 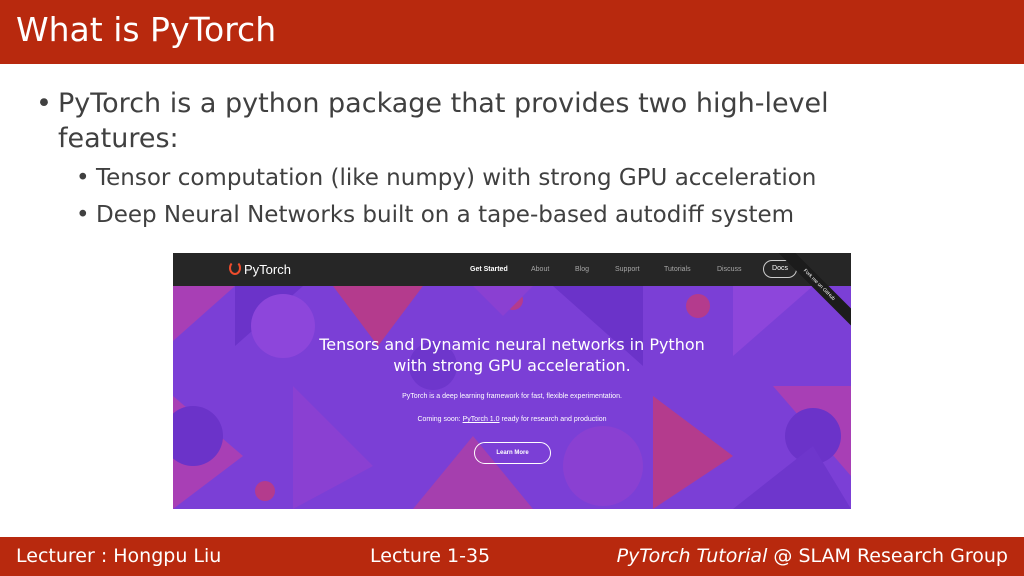 What do you see at coordinates (235, 268) in the screenshot?
I see `flame-icon` at bounding box center [235, 268].